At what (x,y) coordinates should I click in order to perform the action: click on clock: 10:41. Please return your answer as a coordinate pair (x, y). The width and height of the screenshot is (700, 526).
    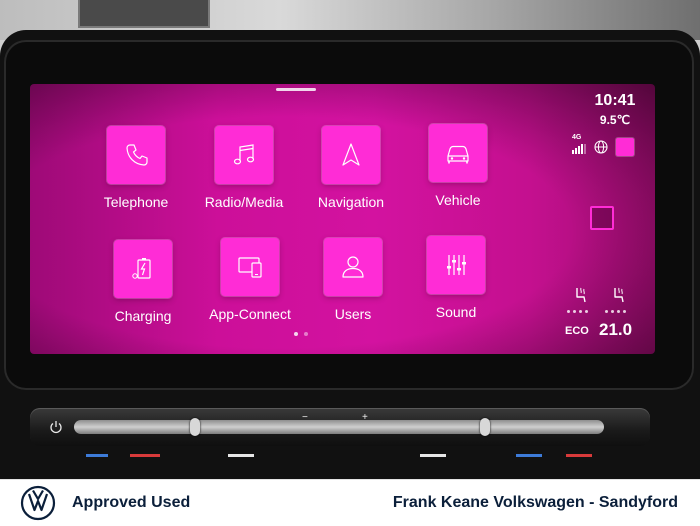
    Looking at the image, I should click on (615, 100).